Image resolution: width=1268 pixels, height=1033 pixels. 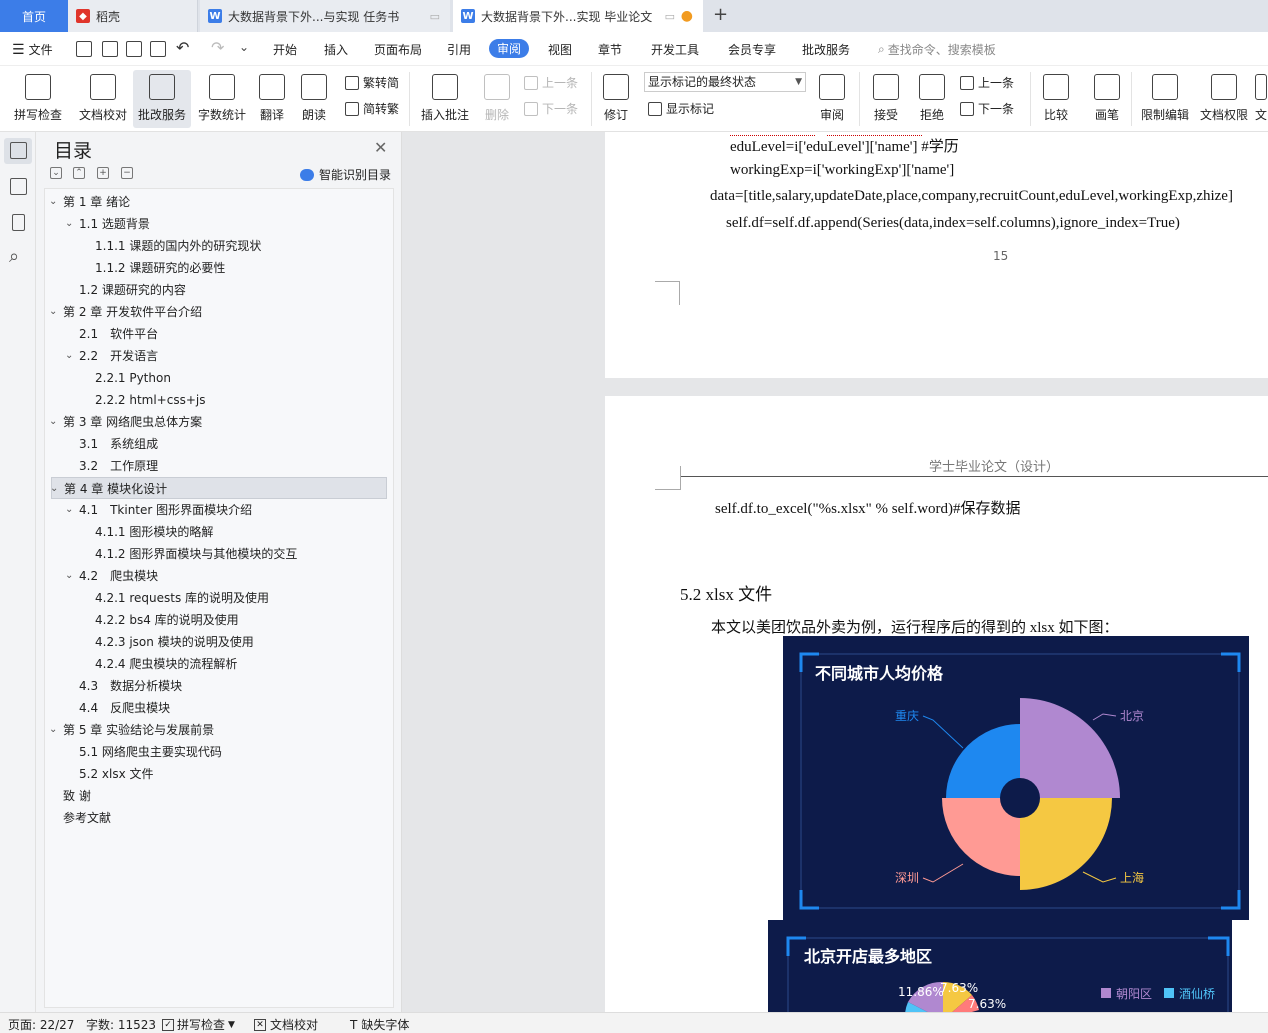 What do you see at coordinates (215, 796) in the screenshot?
I see `toc-item: 致 谢` at bounding box center [215, 796].